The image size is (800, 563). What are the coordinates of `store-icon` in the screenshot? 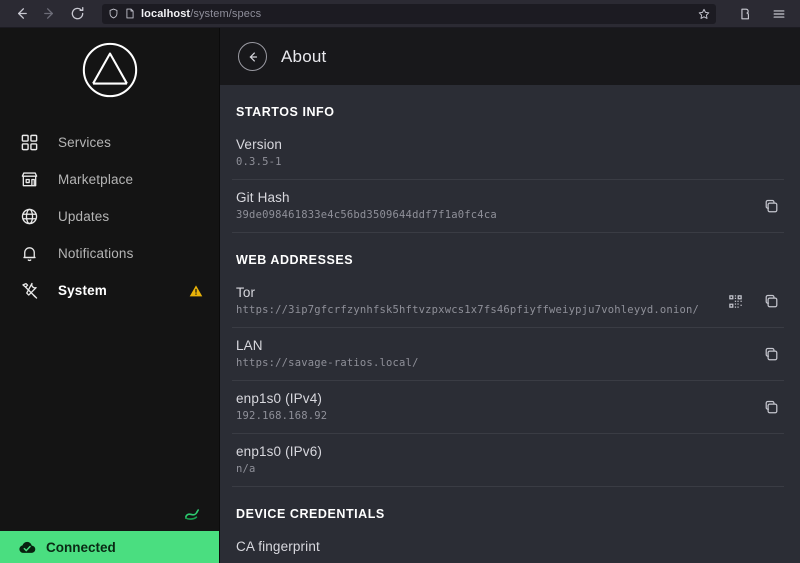 It's located at (29, 179).